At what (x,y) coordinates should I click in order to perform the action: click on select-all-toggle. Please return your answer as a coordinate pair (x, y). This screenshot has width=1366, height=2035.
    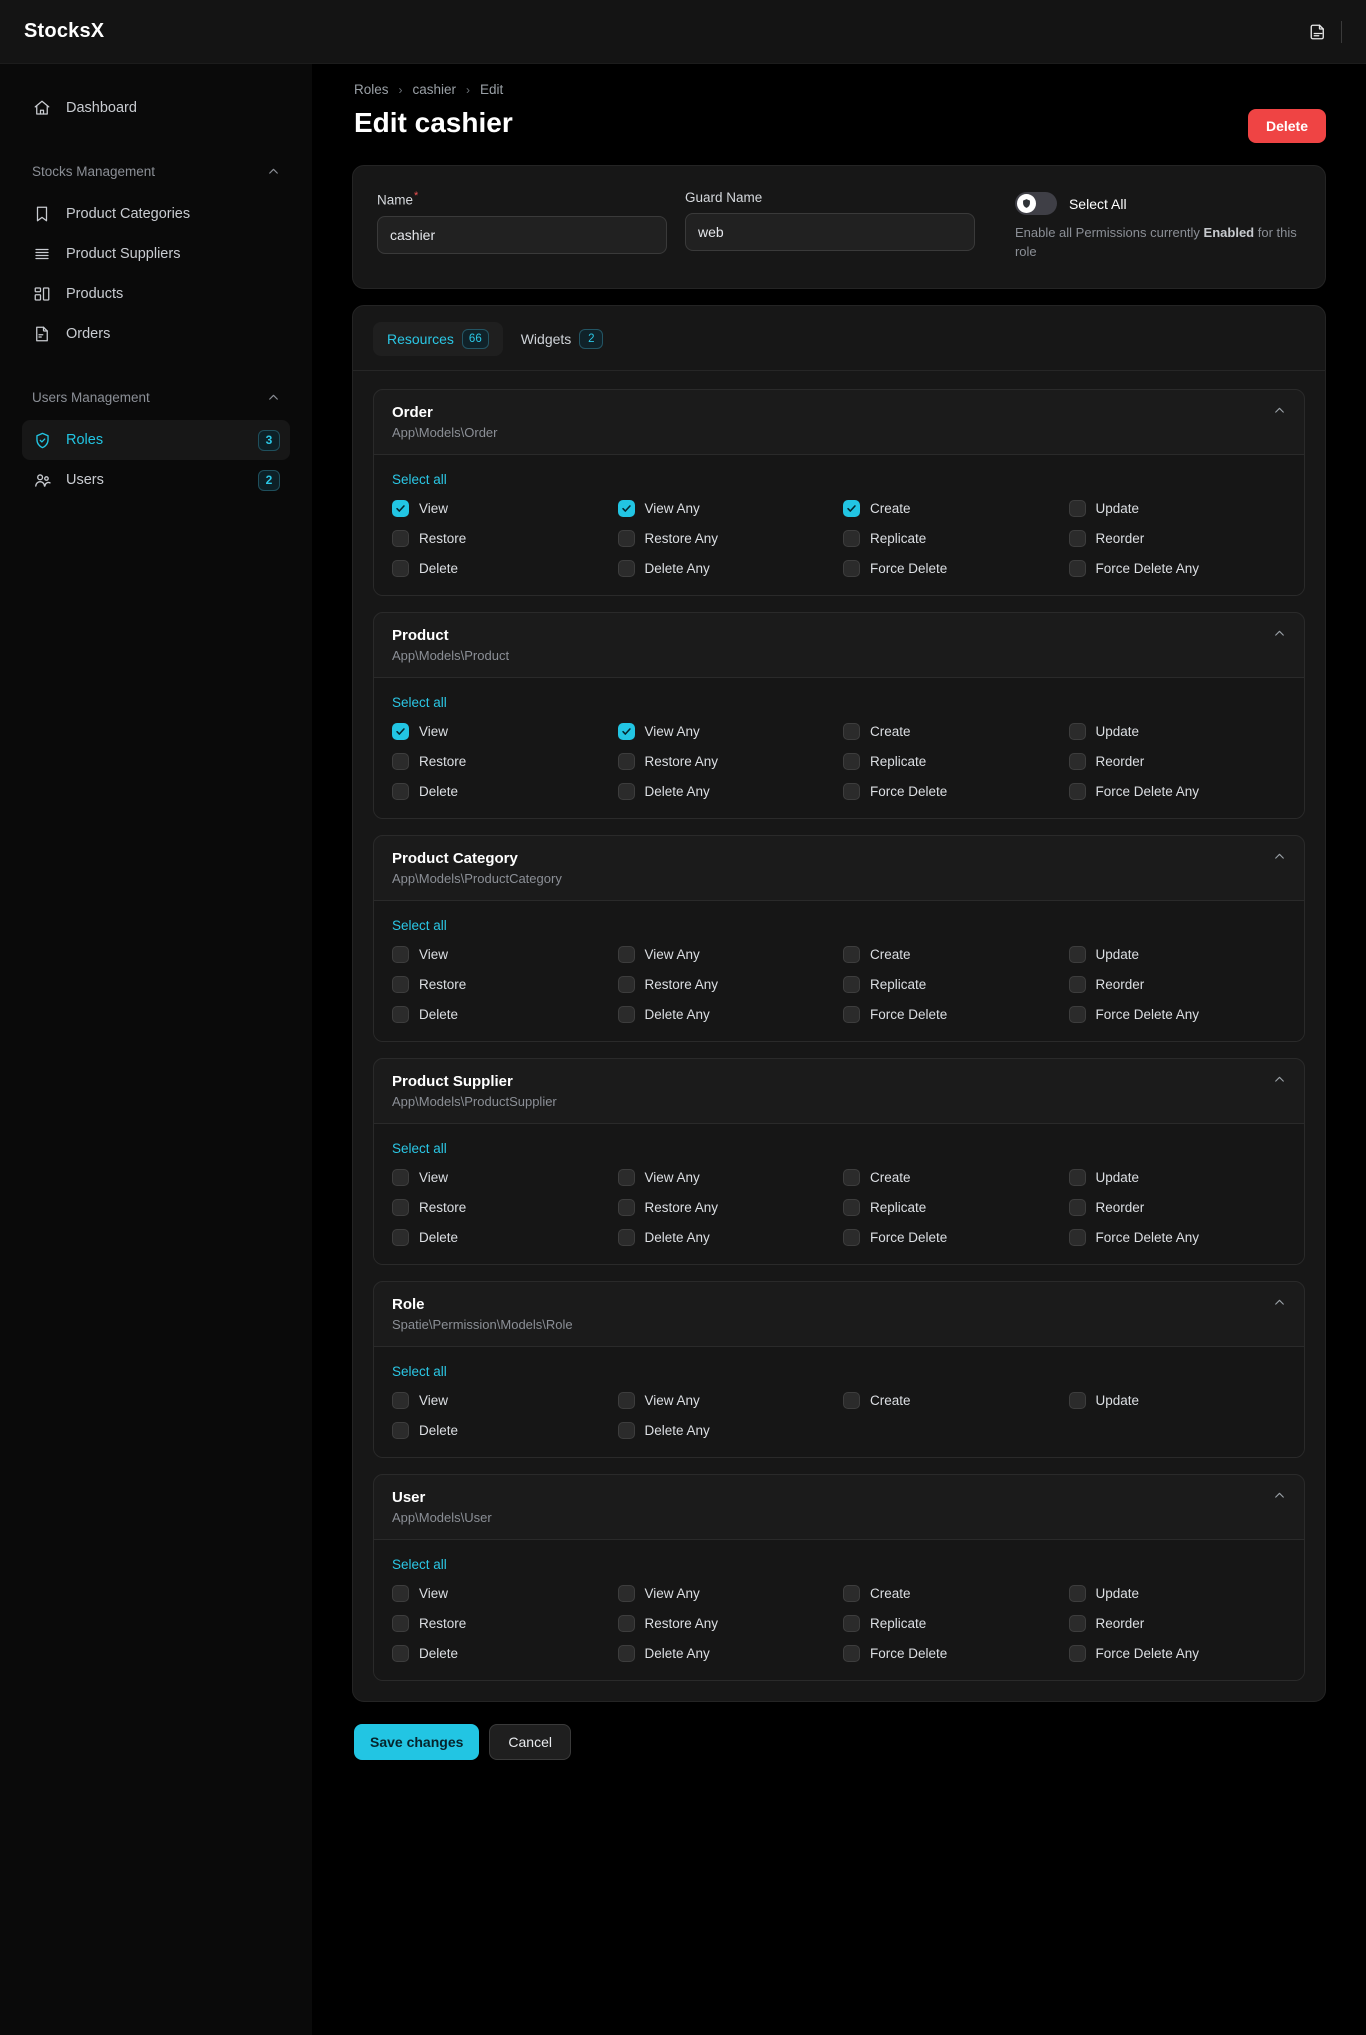
    Looking at the image, I should click on (1035, 203).